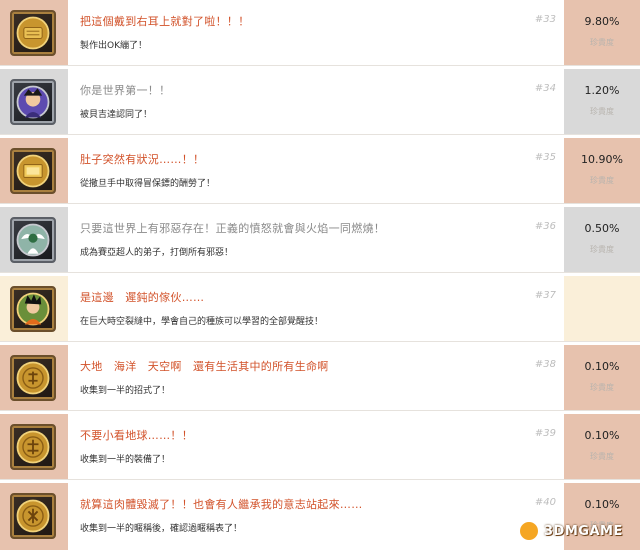 The width and height of the screenshot is (640, 550). What do you see at coordinates (320, 447) in the screenshot?
I see `achievement-row: 不要小看地球……！！ 收集到一半的裝備了！ #39 0.10% 珍貴度` at bounding box center [320, 447].